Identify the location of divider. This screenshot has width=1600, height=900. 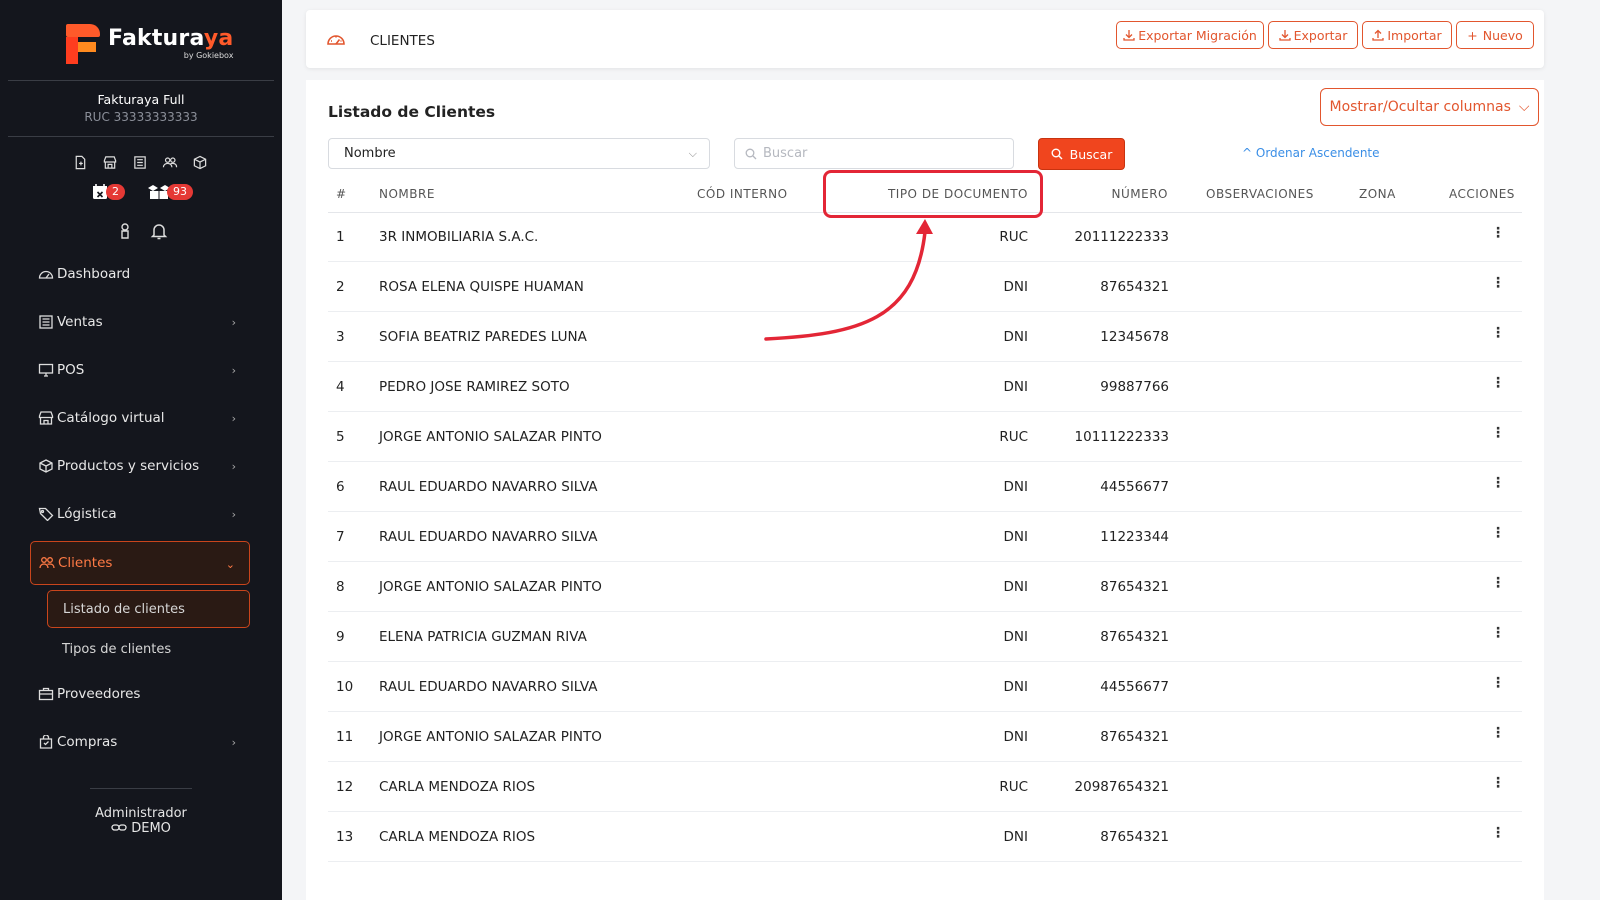
(141, 136).